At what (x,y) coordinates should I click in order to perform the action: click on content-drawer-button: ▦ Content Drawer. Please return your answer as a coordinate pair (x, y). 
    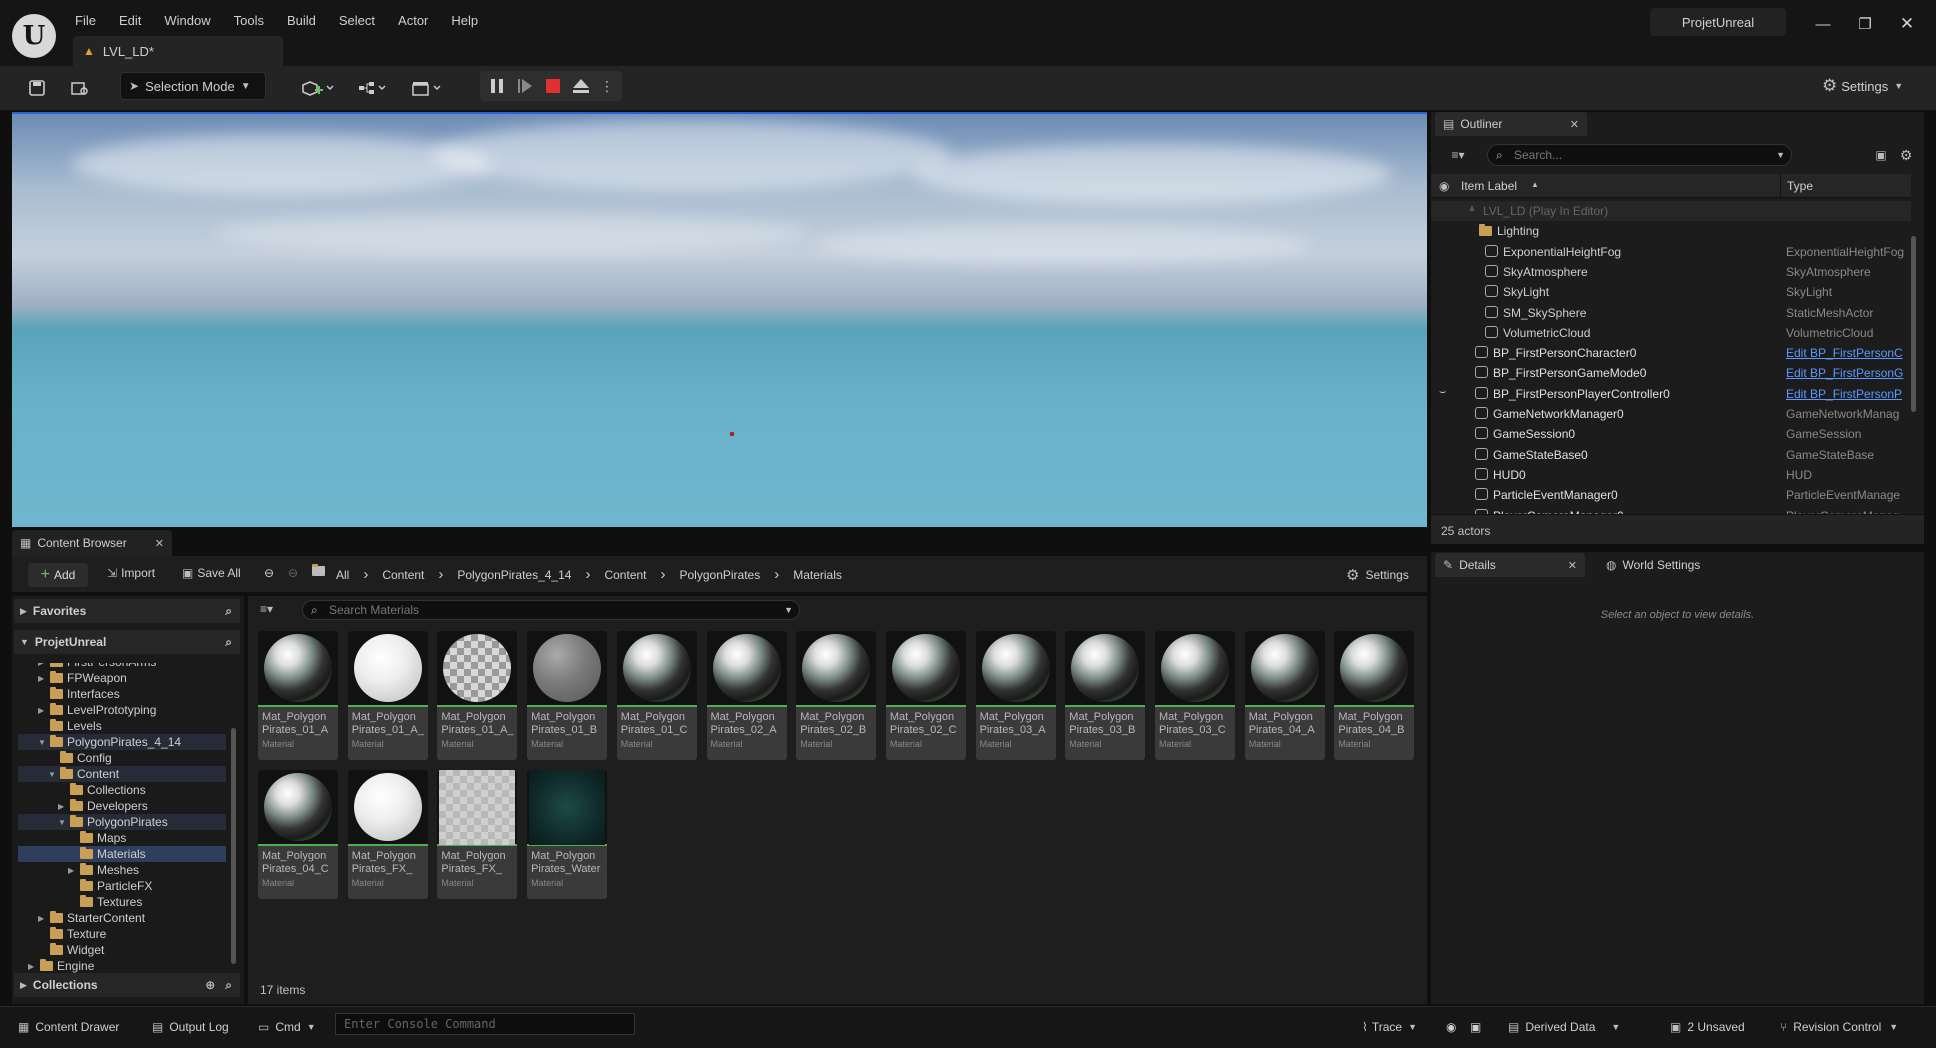
    Looking at the image, I should click on (68, 1027).